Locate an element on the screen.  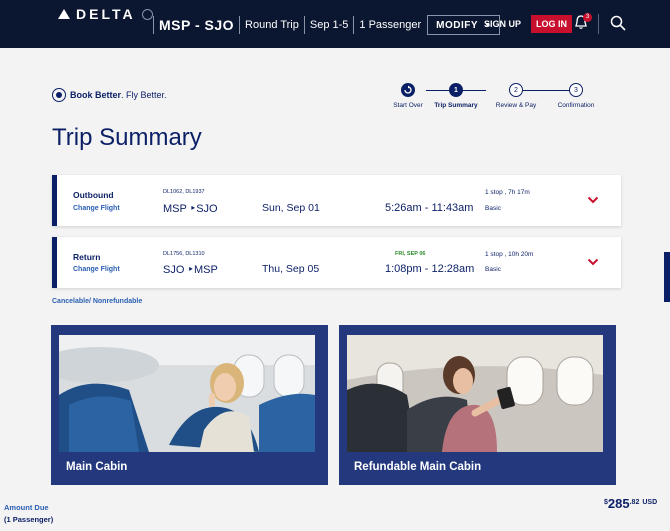
notifications-button: 3 is located at coordinates (582, 23).